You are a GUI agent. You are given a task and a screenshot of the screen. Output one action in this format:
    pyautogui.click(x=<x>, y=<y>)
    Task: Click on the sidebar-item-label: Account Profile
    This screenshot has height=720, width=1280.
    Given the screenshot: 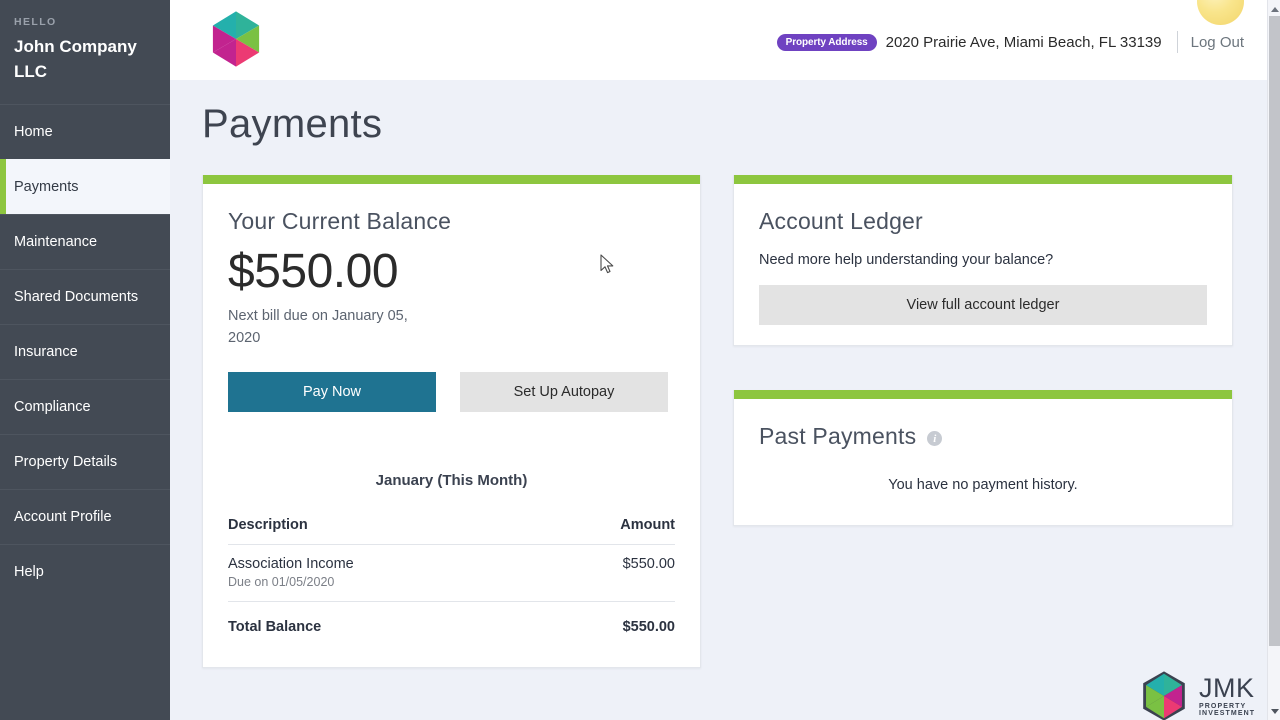 What is the action you would take?
    pyautogui.click(x=63, y=517)
    